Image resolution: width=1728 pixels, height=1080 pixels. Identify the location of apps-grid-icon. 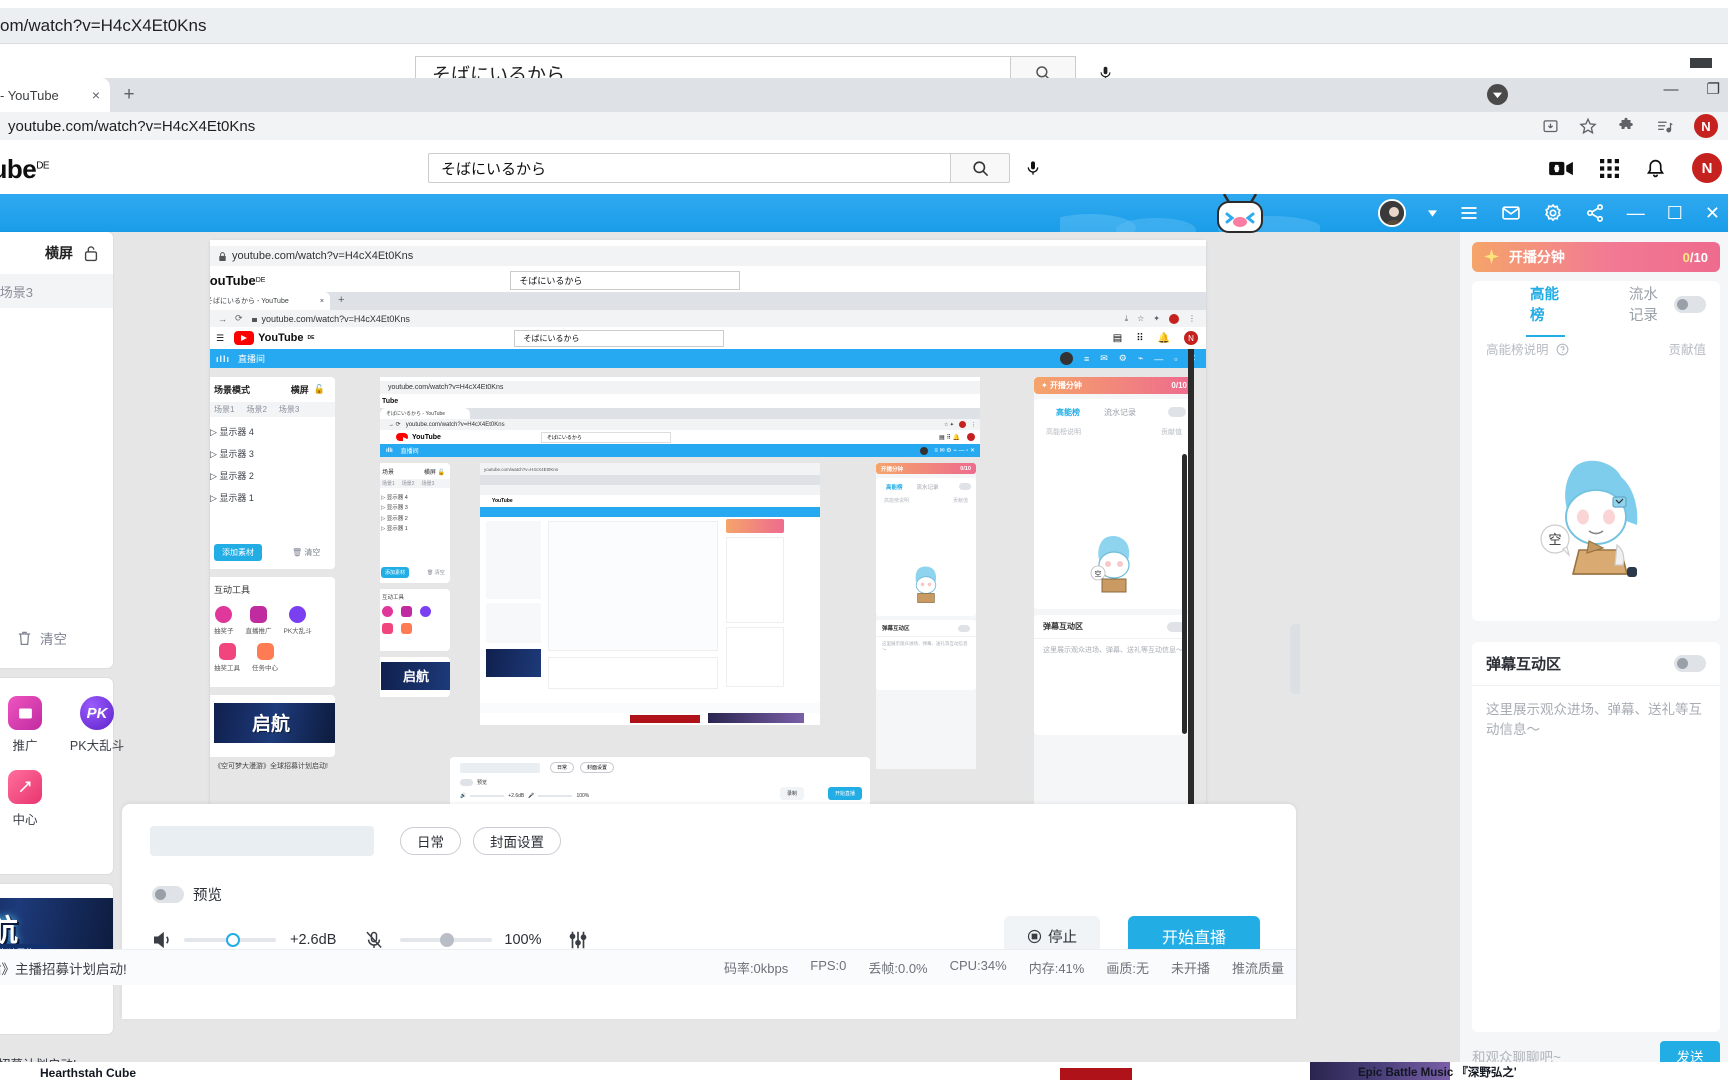
(1609, 168).